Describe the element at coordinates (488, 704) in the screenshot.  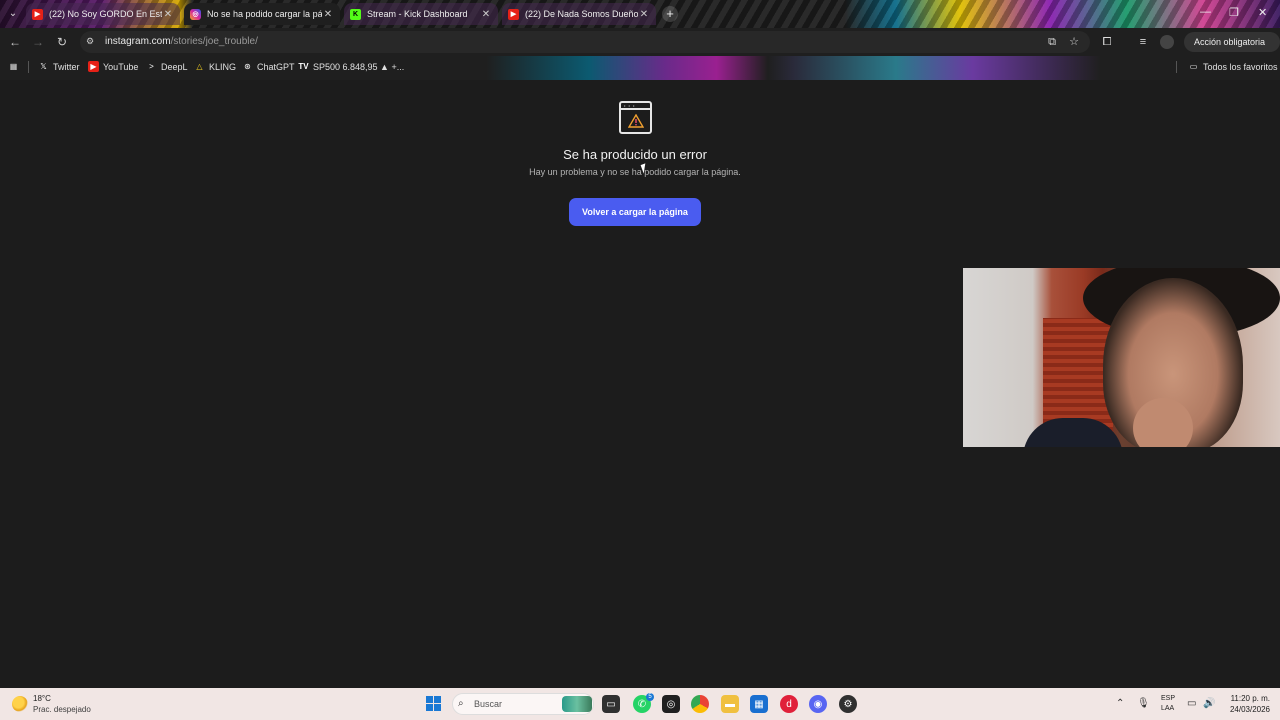
I see `search-placeholder: Buscar` at that location.